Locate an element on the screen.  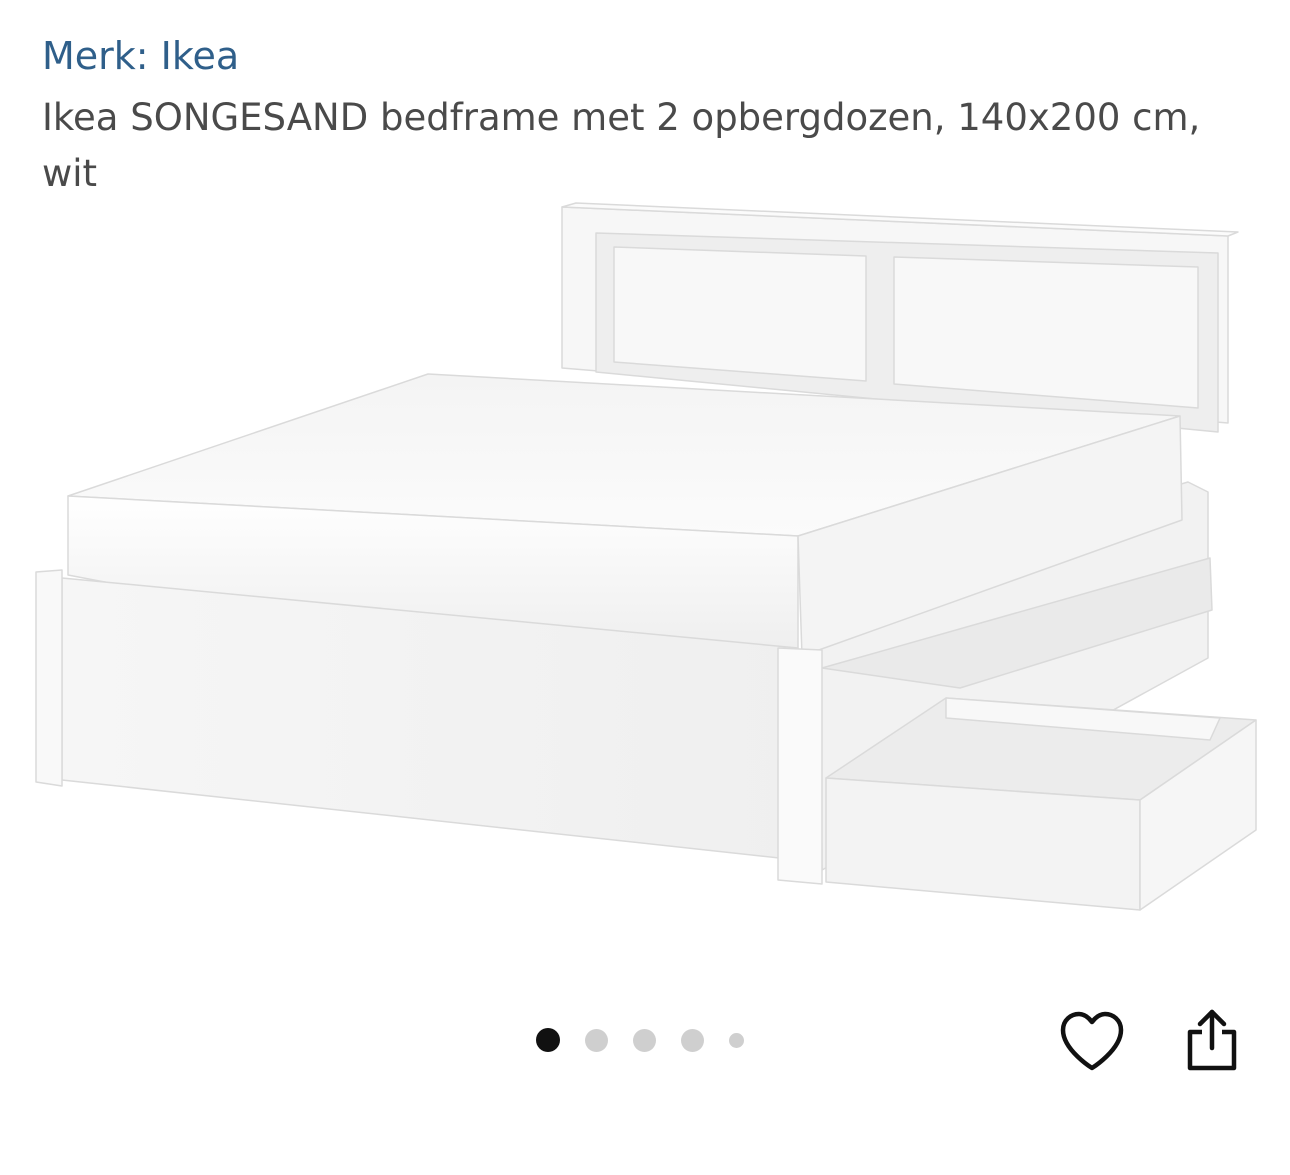
share-button is located at coordinates (1212, 1039).